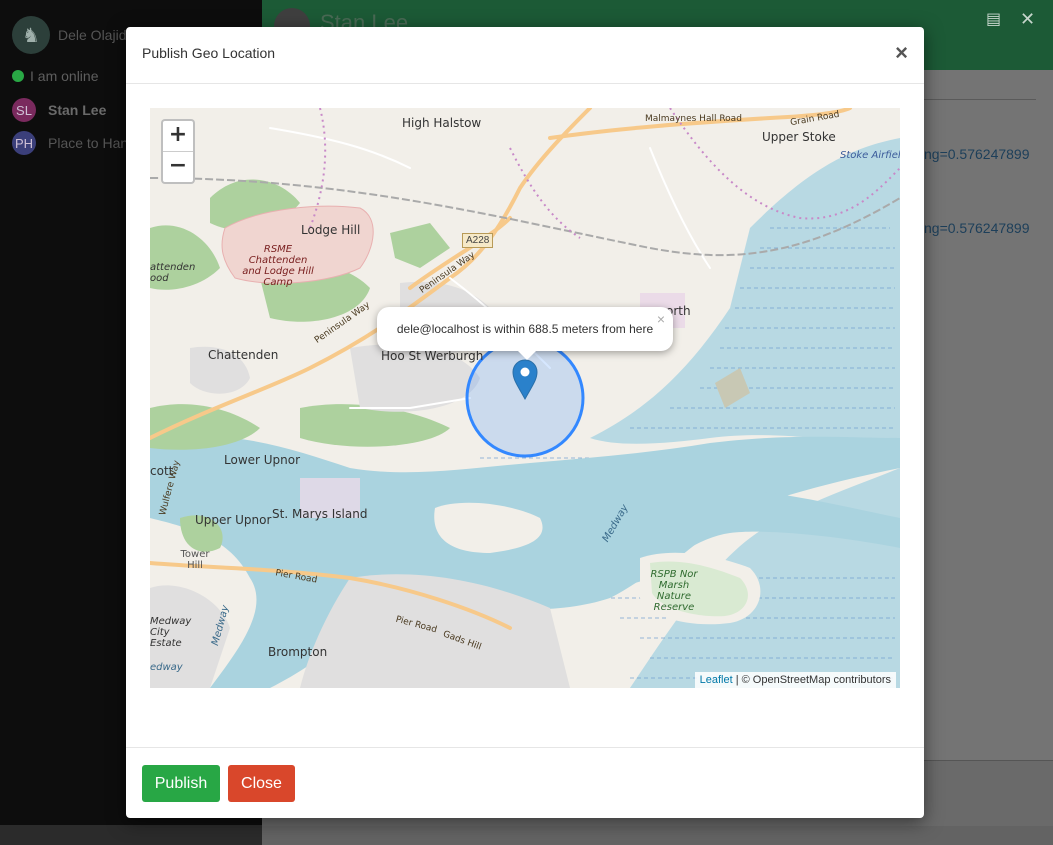 This screenshot has width=1053, height=845. I want to click on profile: ♞ Dele Olajide, so click(73, 35).